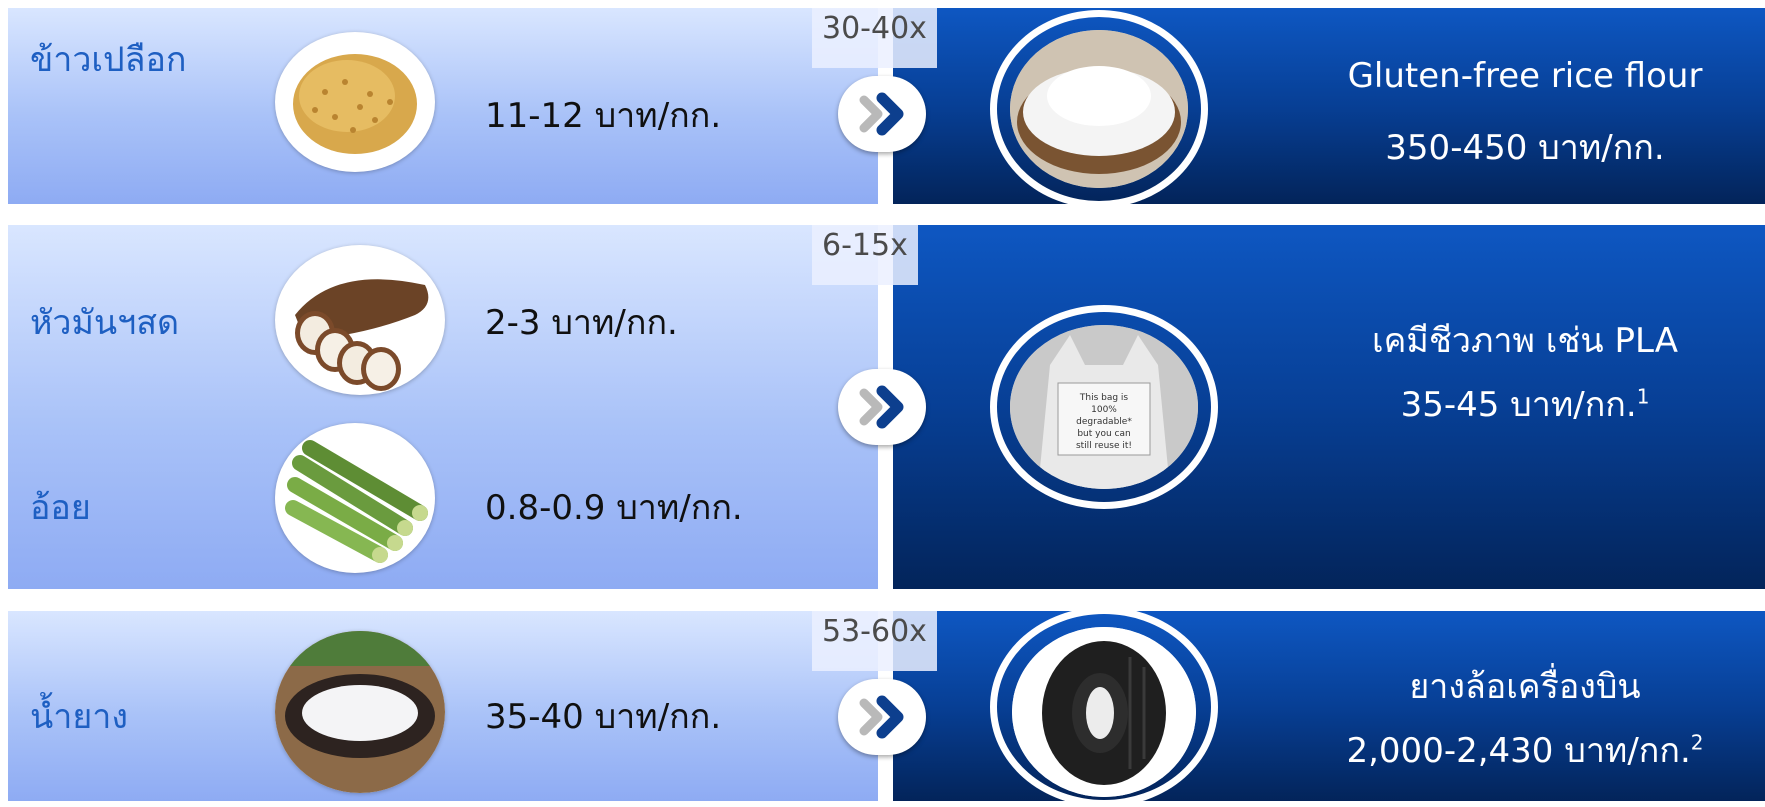 This screenshot has width=1765, height=807. Describe the element at coordinates (108, 60) in the screenshot. I see `raw-label-paddy: ข้าวเปลือก` at that location.